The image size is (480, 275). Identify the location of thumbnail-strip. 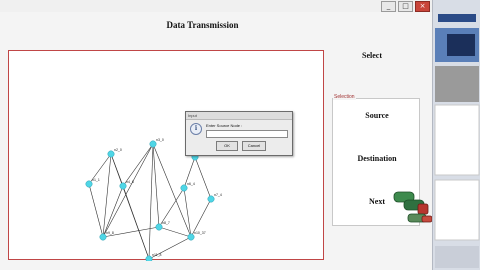
(457, 141).